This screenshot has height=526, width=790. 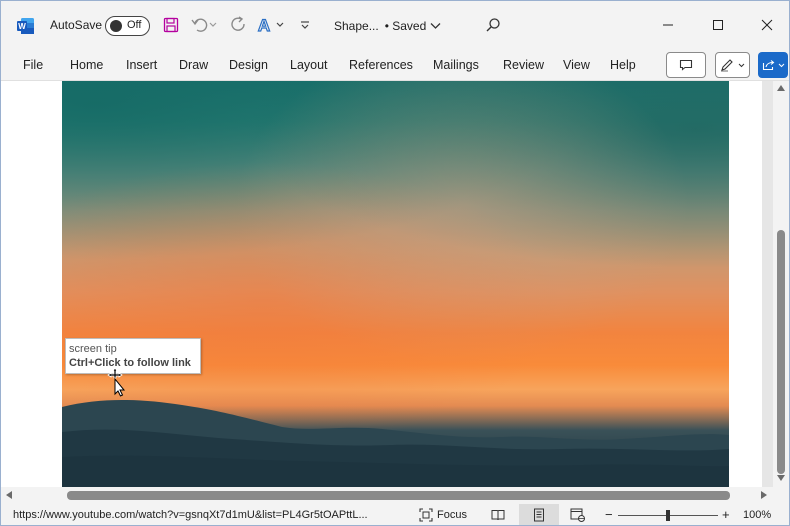 I want to click on print-layout-icon, so click(x=539, y=515).